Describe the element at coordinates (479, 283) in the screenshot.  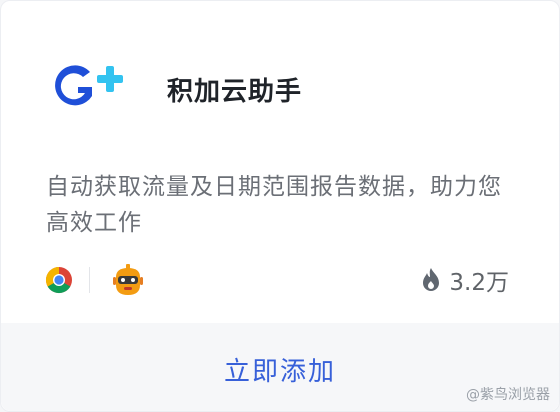
I see `user-count-value: 3.2万` at that location.